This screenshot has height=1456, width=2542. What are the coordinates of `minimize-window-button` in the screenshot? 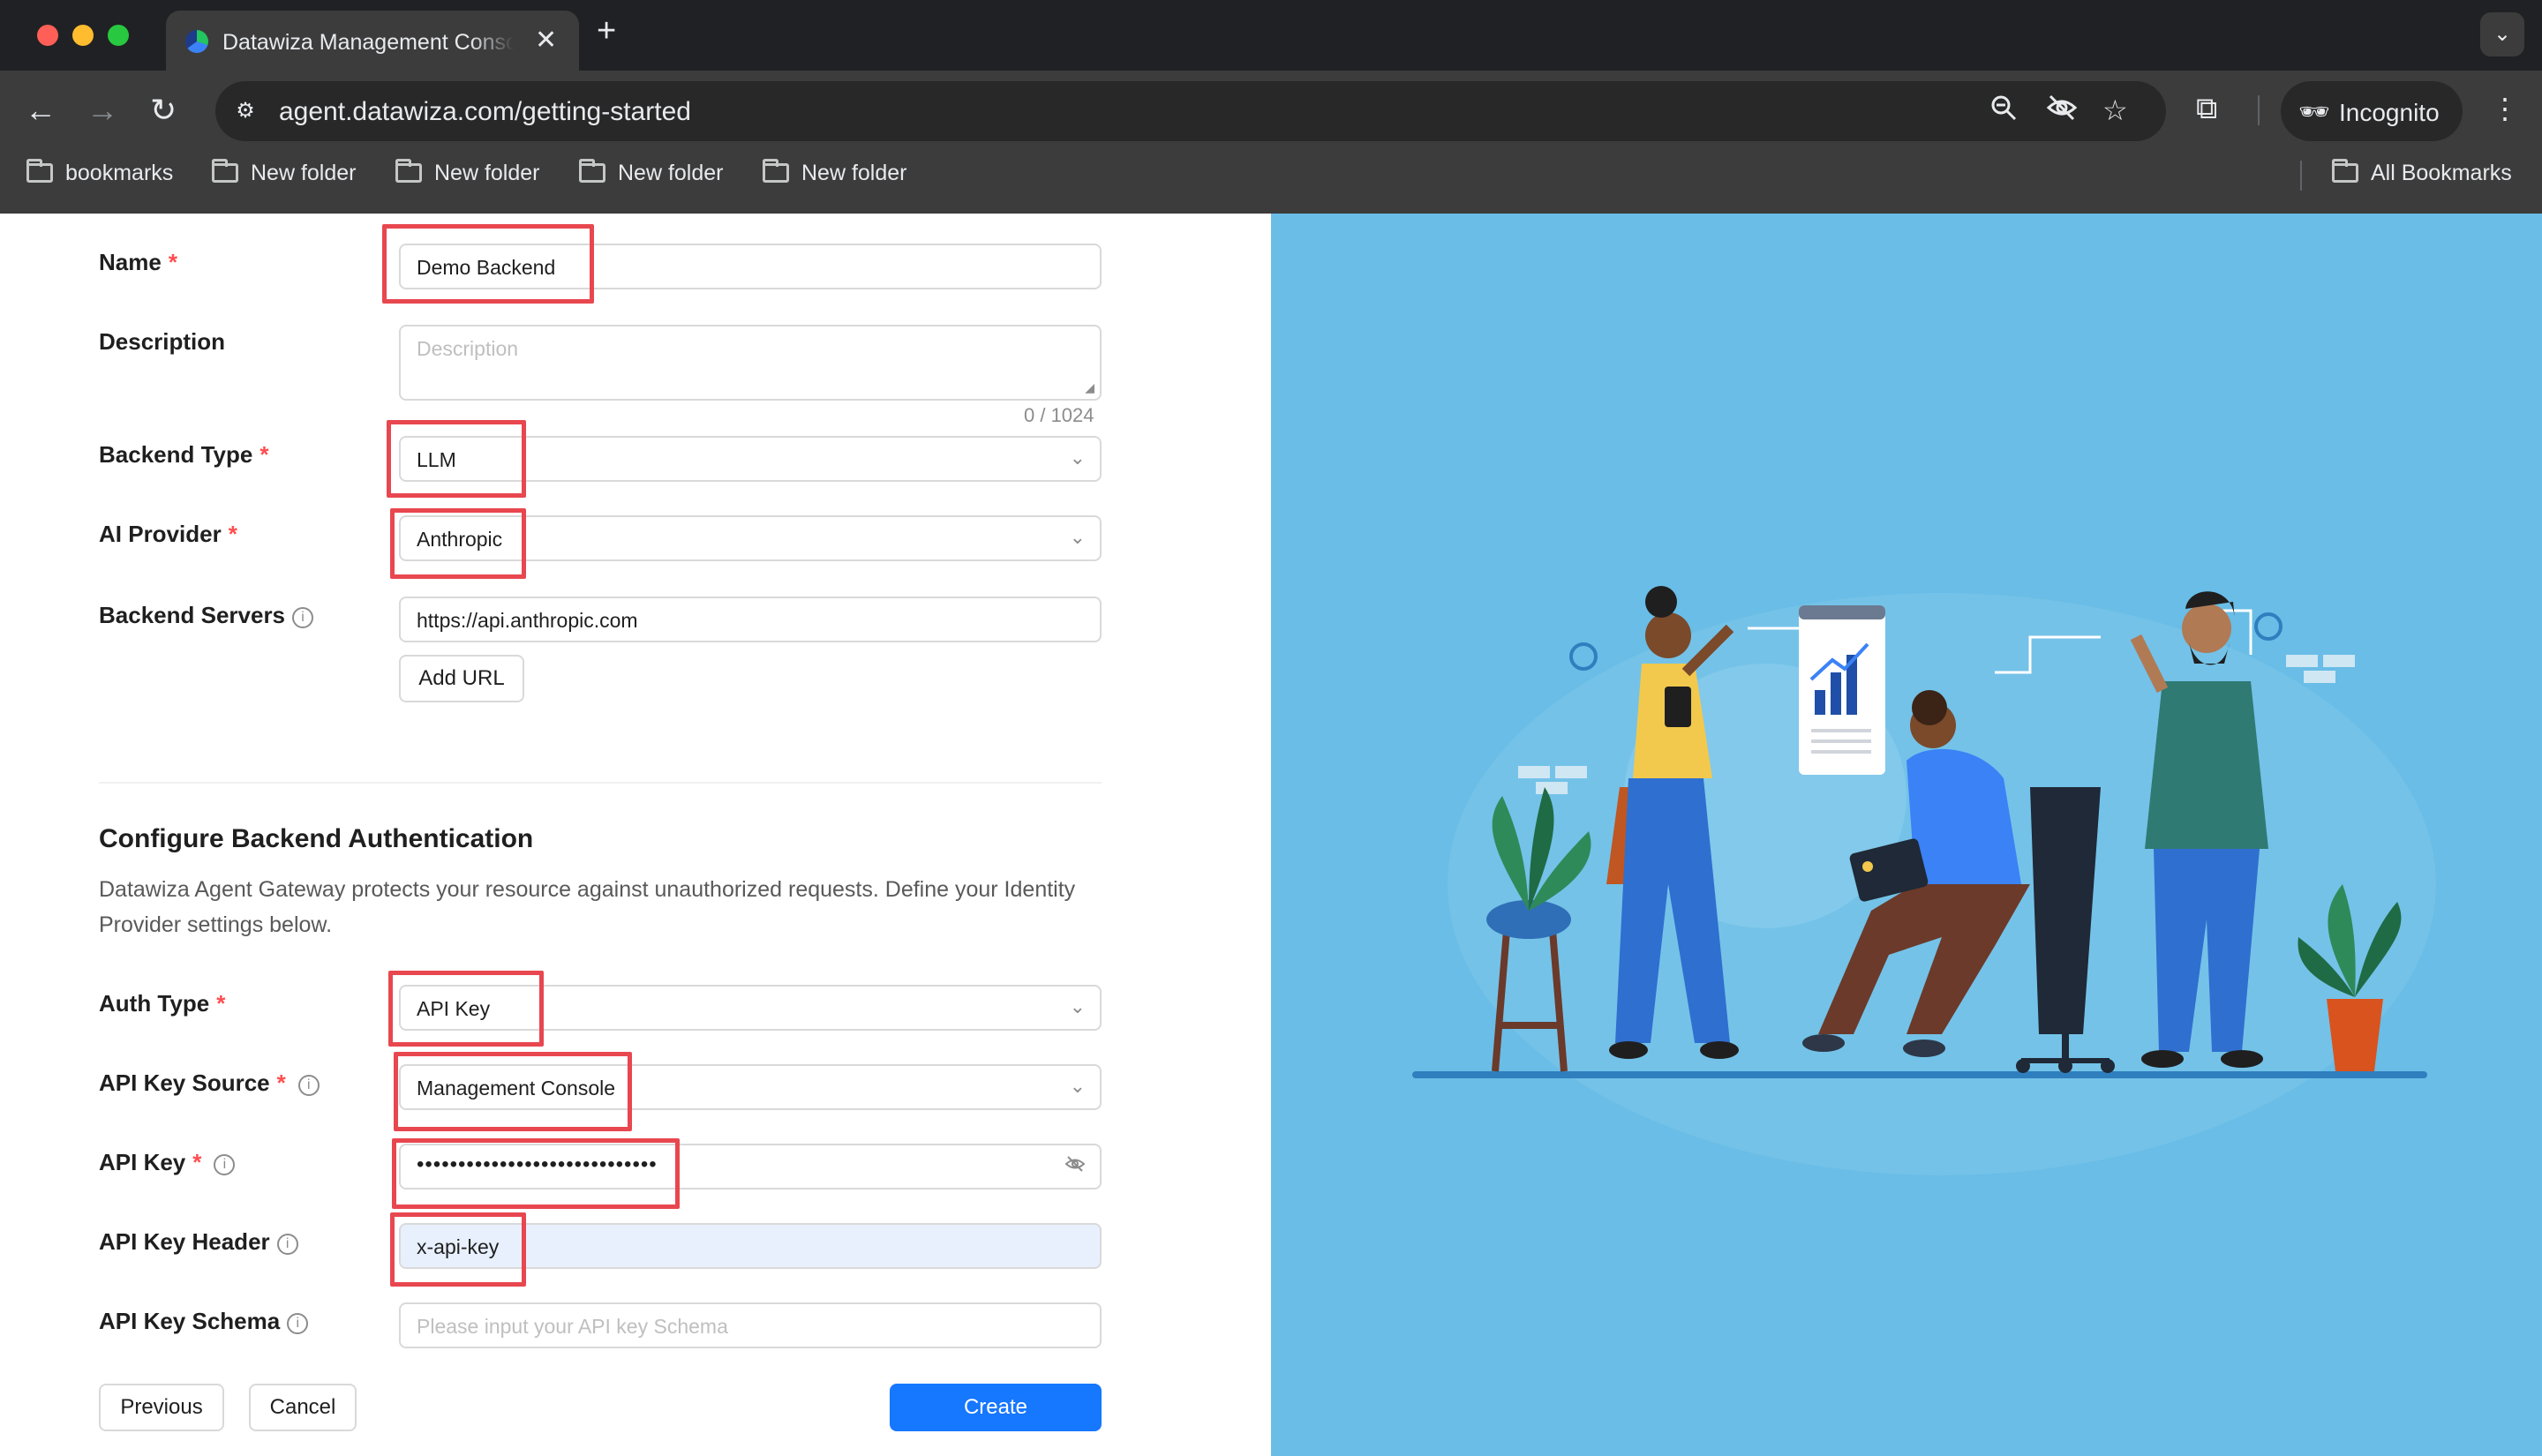 It's located at (83, 35).